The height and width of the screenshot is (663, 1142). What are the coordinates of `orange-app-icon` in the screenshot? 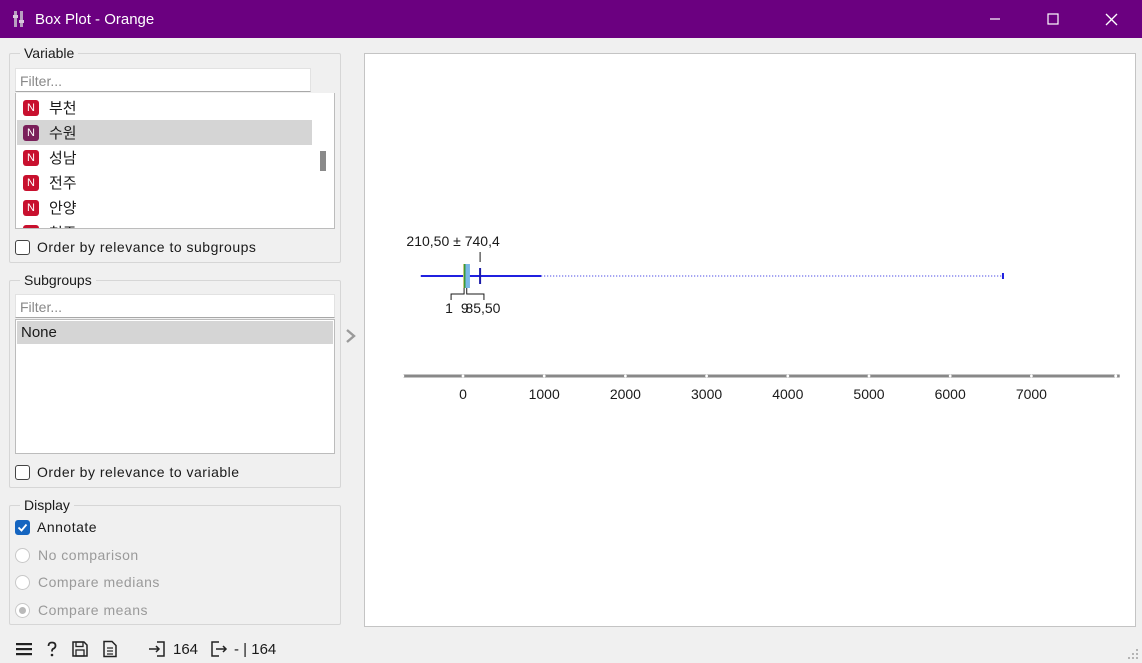 It's located at (18, 19).